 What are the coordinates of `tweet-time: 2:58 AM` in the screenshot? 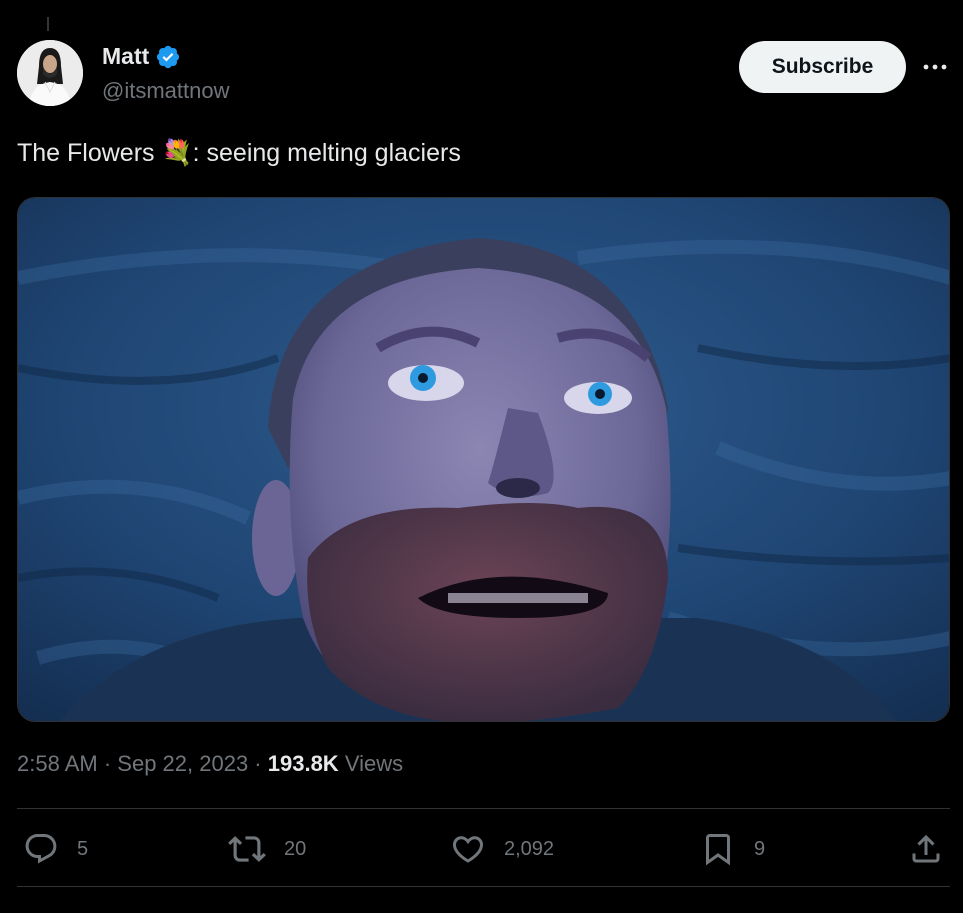 It's located at (57, 764).